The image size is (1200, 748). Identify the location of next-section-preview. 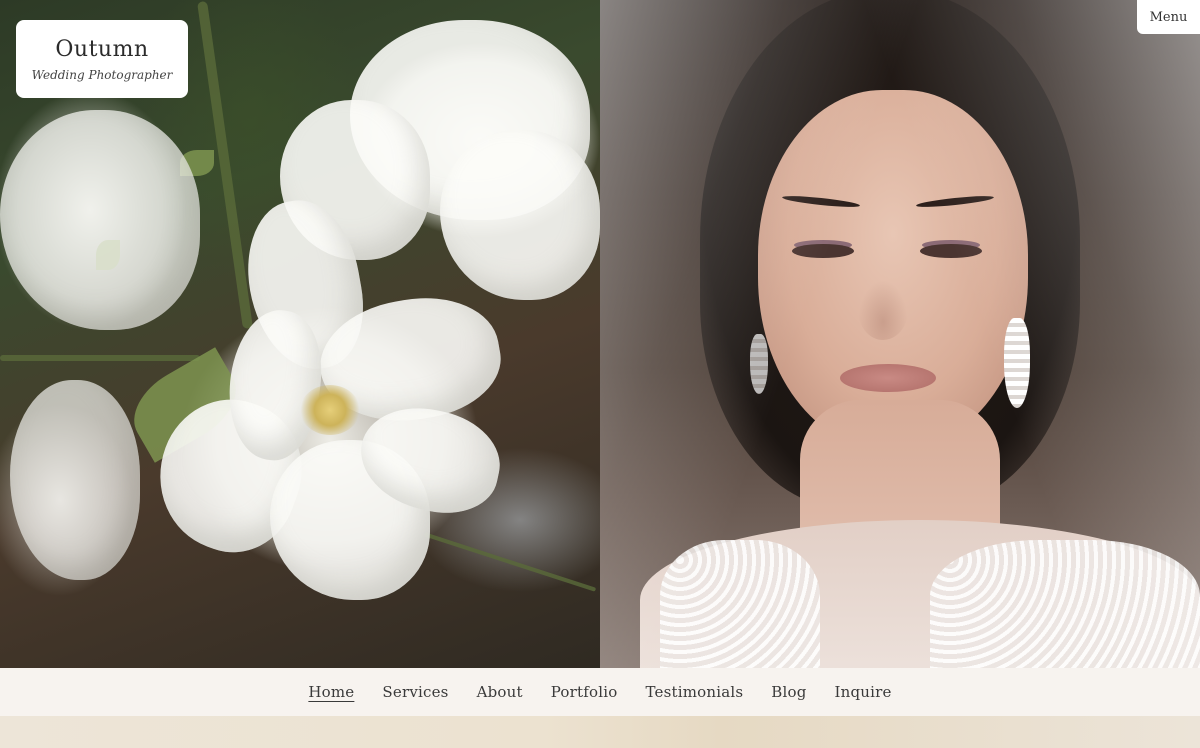
(600, 732).